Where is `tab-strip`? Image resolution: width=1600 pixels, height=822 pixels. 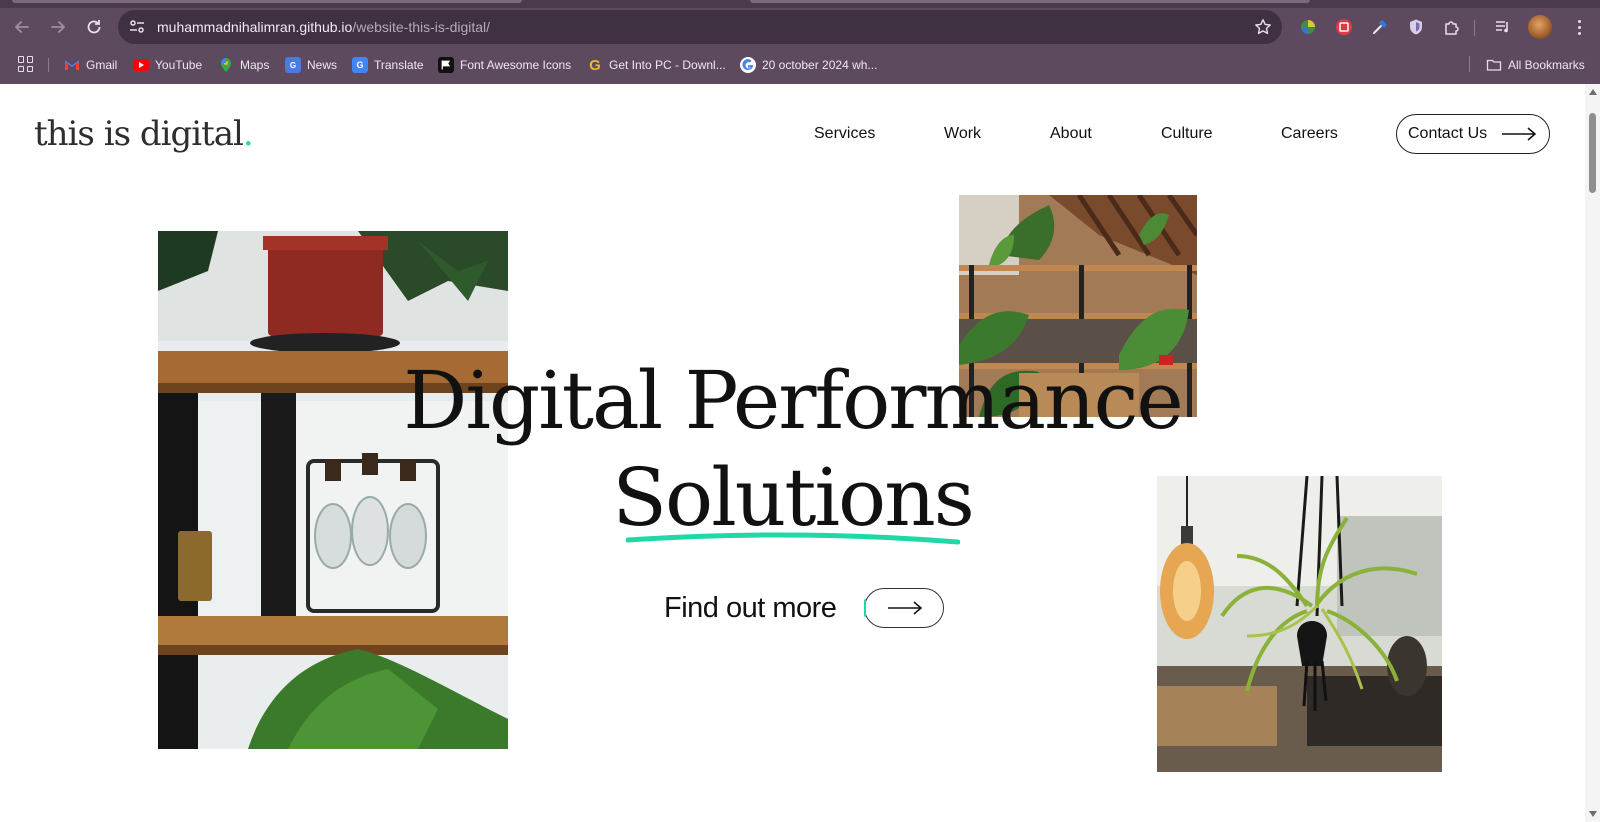 tab-strip is located at coordinates (800, 4).